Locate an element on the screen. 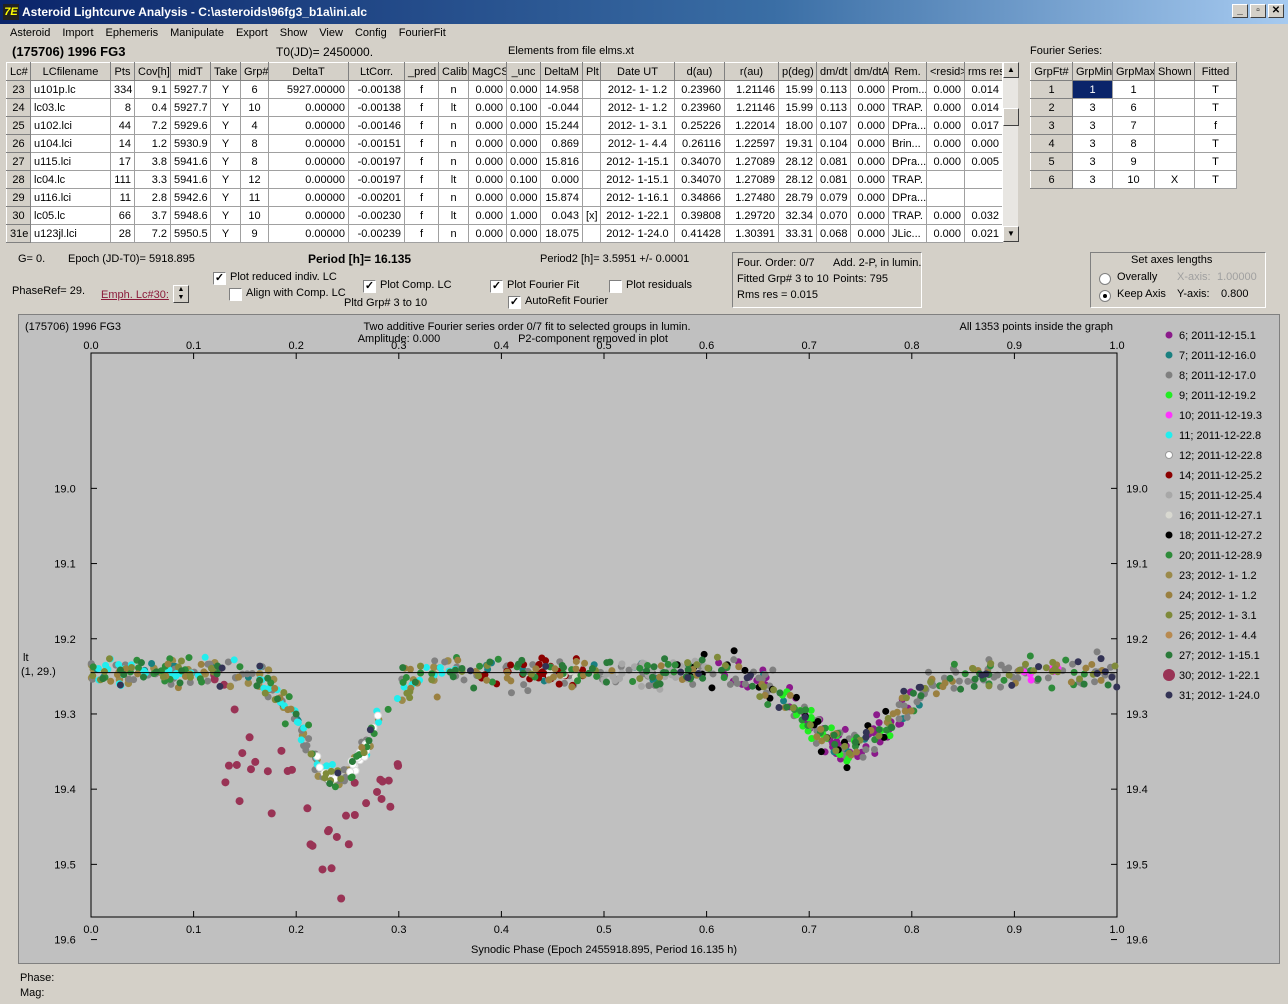 This screenshot has height=1004, width=1288. menu-asteroid: Asteroid is located at coordinates (30, 33).